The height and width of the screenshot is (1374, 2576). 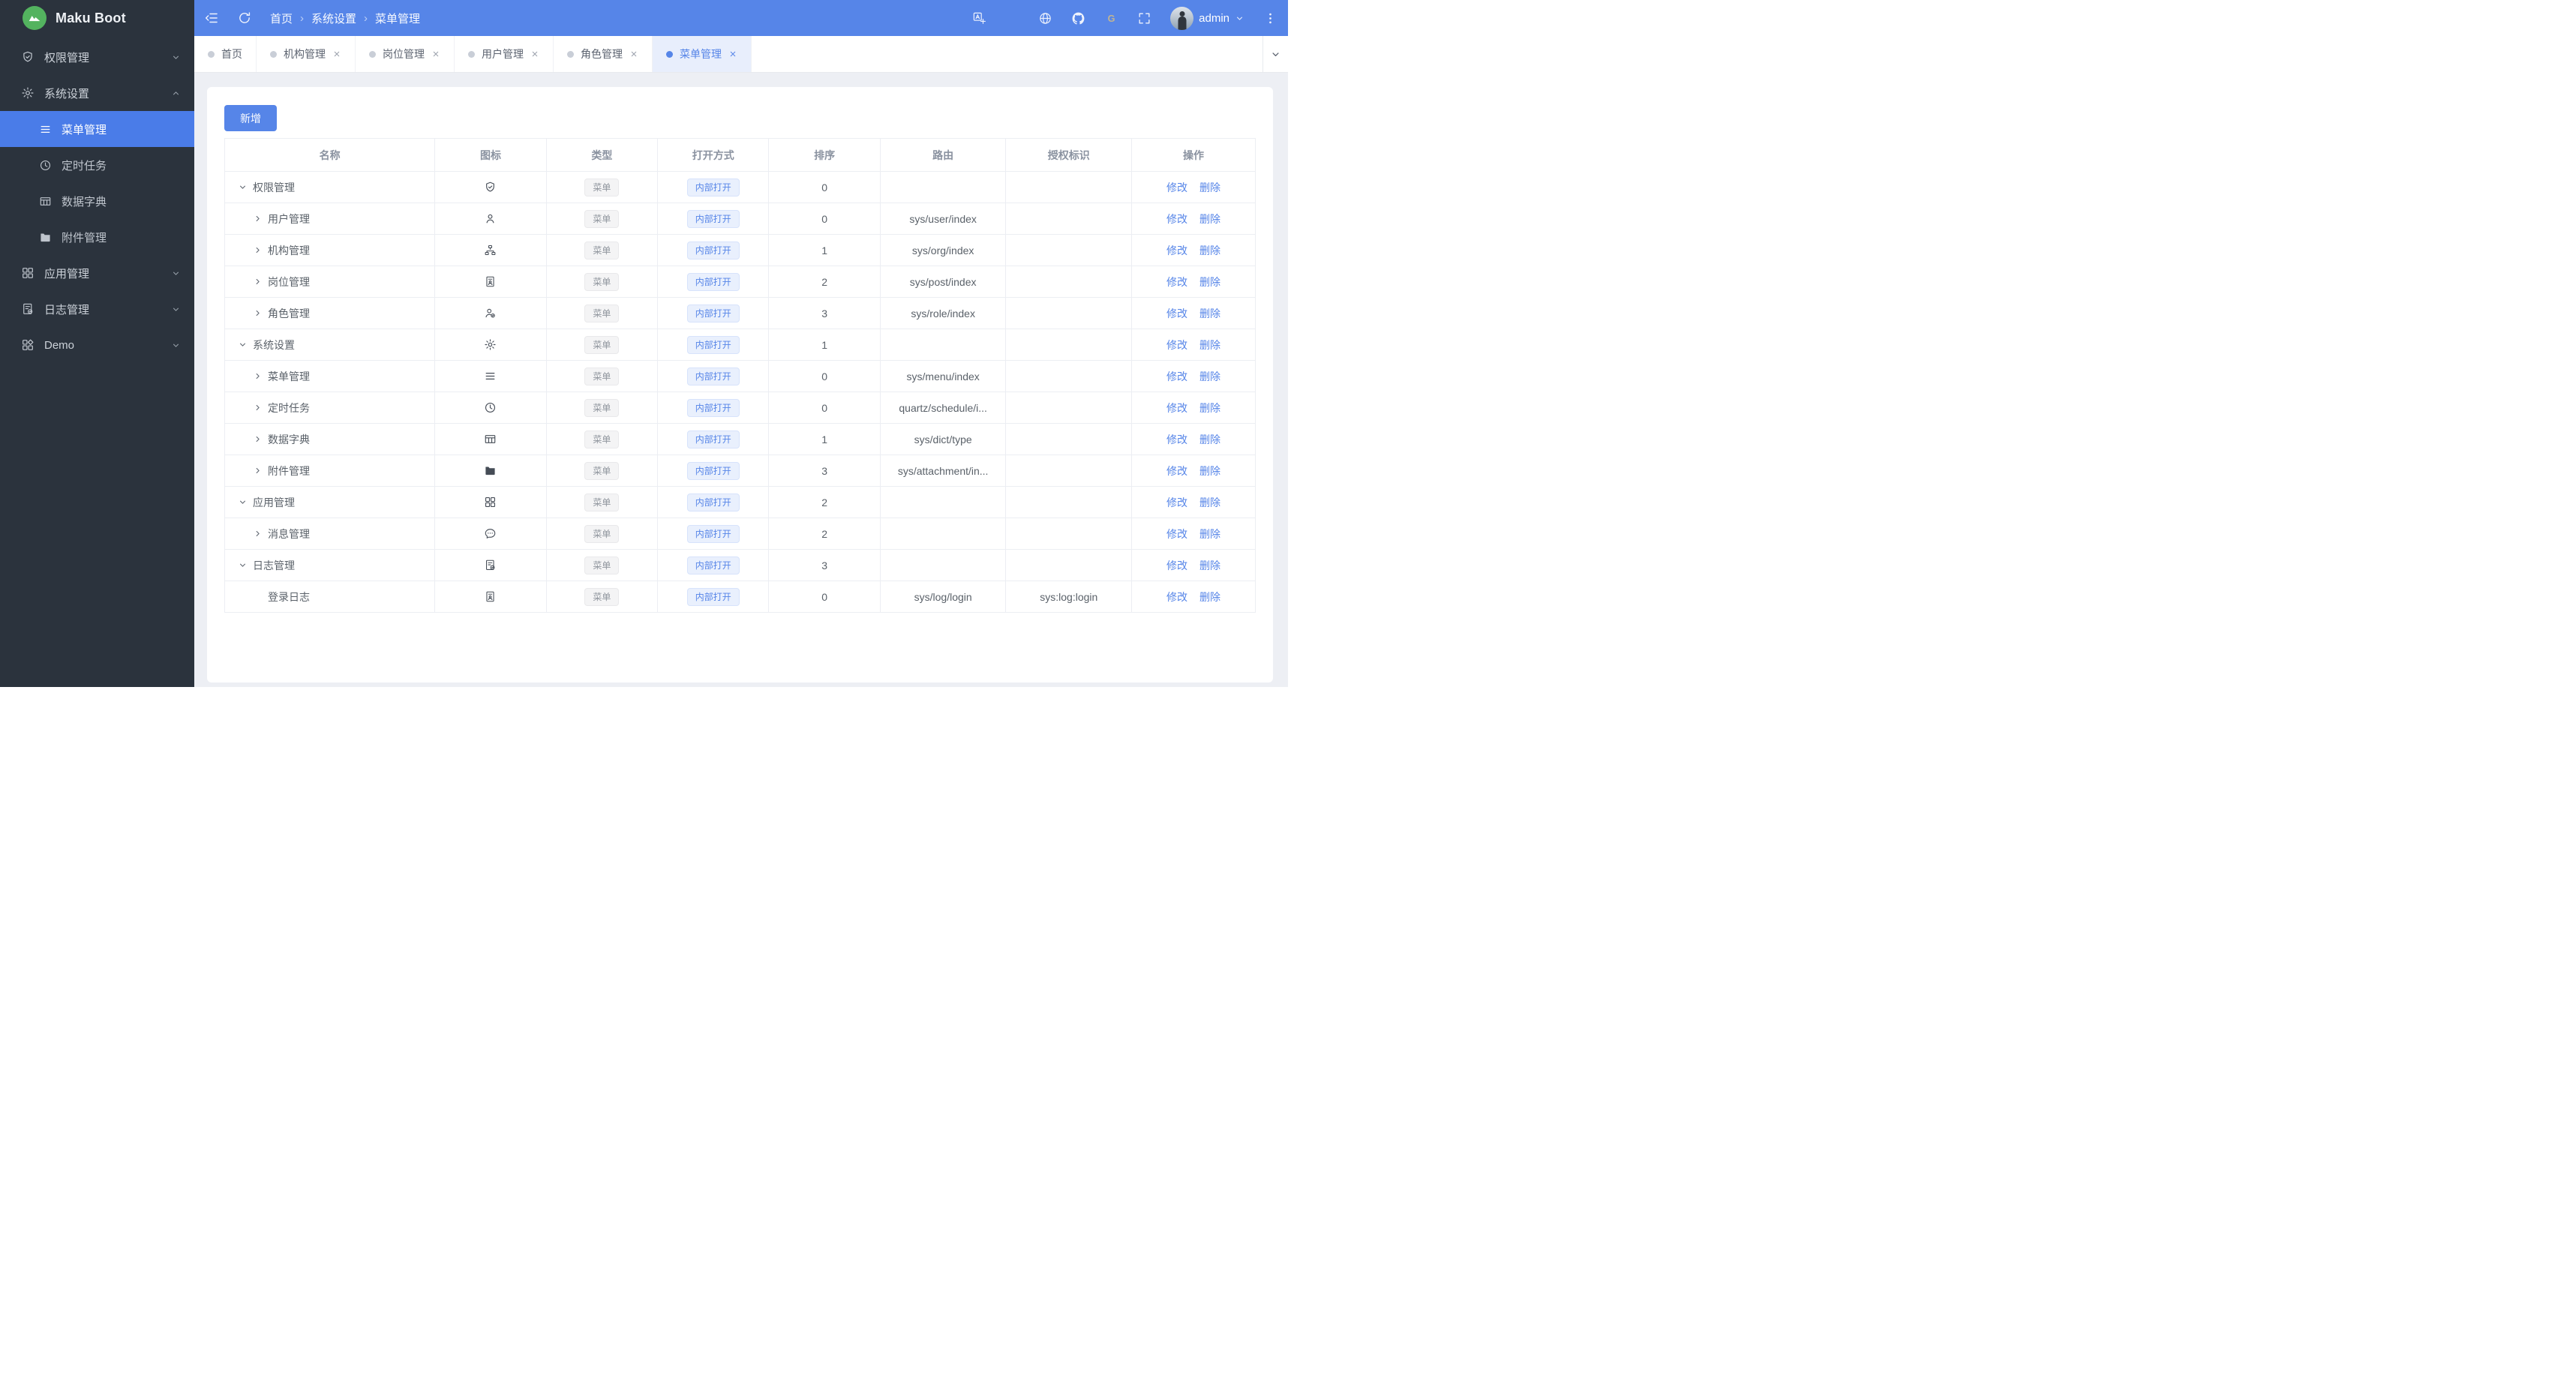 What do you see at coordinates (943, 376) in the screenshot?
I see `cell-route: sys/menu/index` at bounding box center [943, 376].